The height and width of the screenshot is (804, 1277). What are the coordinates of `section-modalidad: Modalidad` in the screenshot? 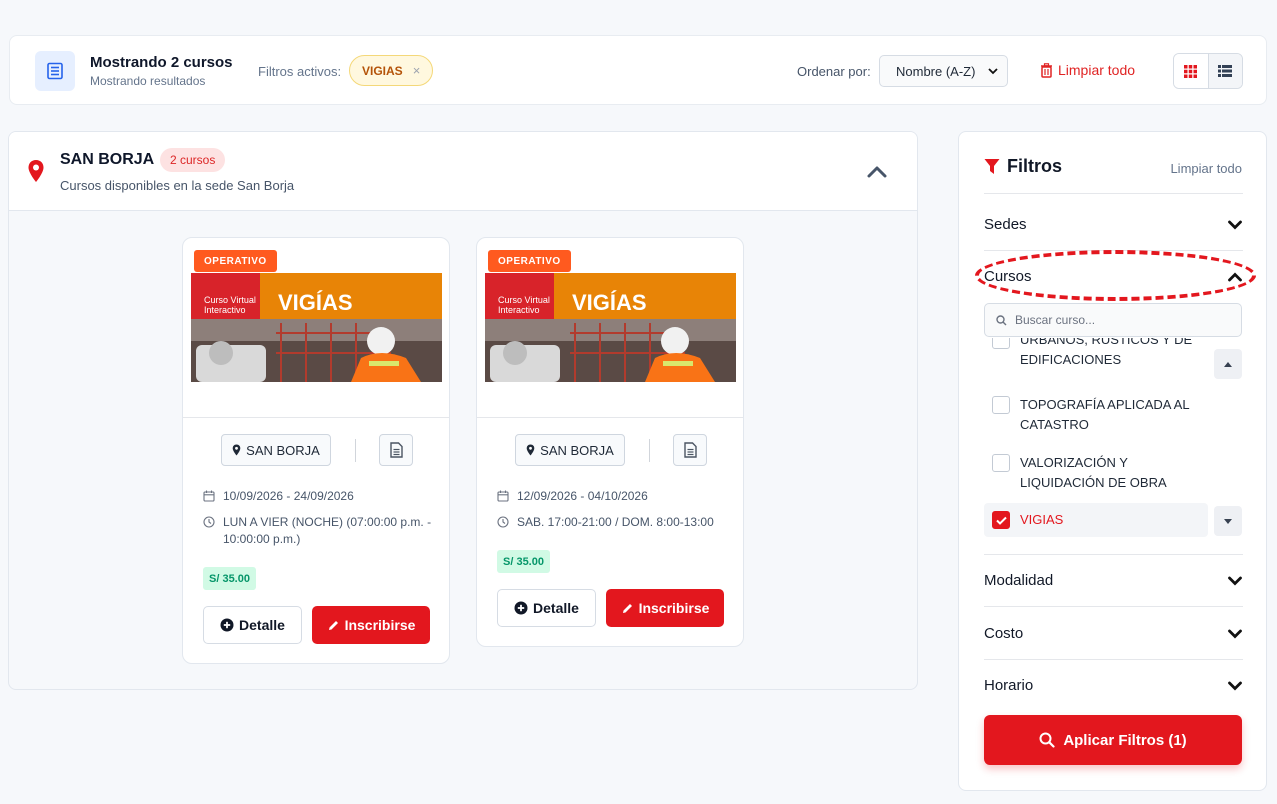 It's located at (1113, 580).